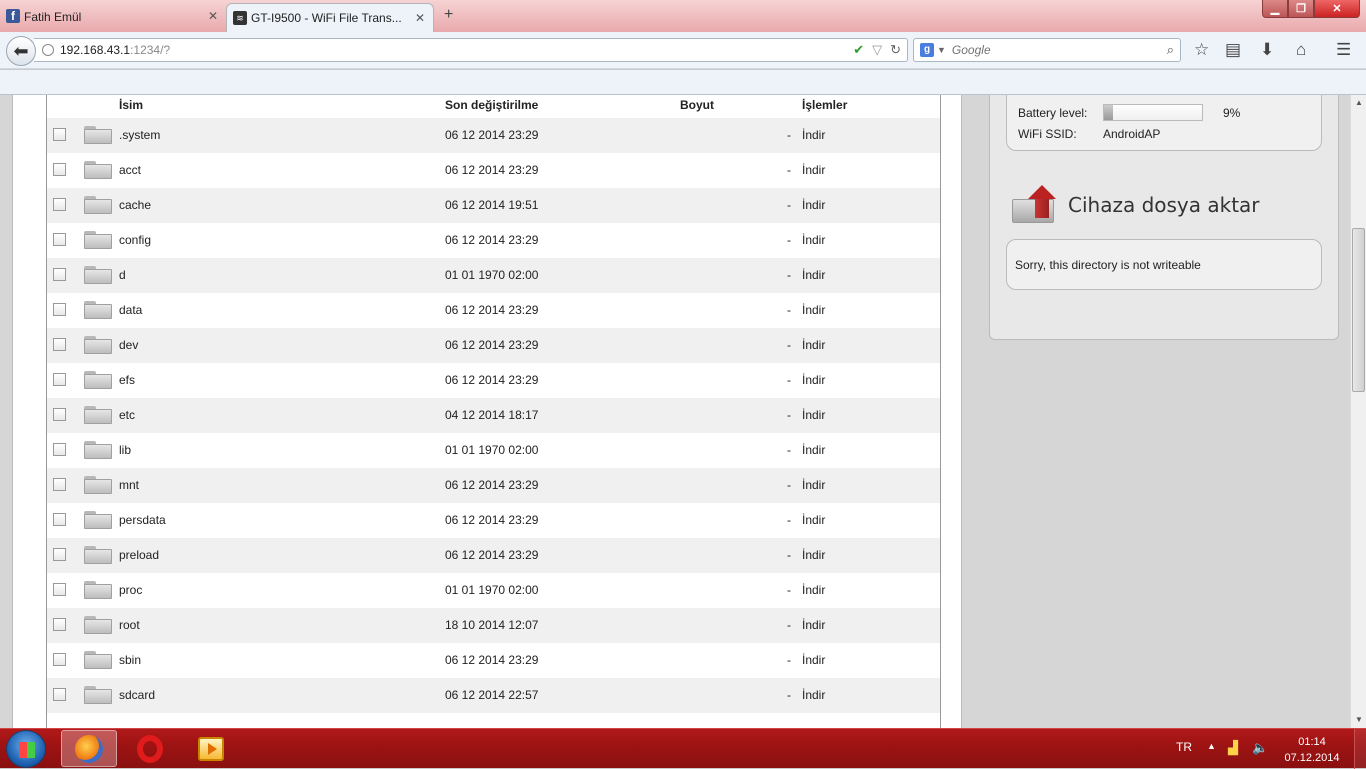 This screenshot has width=1366, height=769. What do you see at coordinates (137, 695) in the screenshot?
I see `file-name: sdcard` at bounding box center [137, 695].